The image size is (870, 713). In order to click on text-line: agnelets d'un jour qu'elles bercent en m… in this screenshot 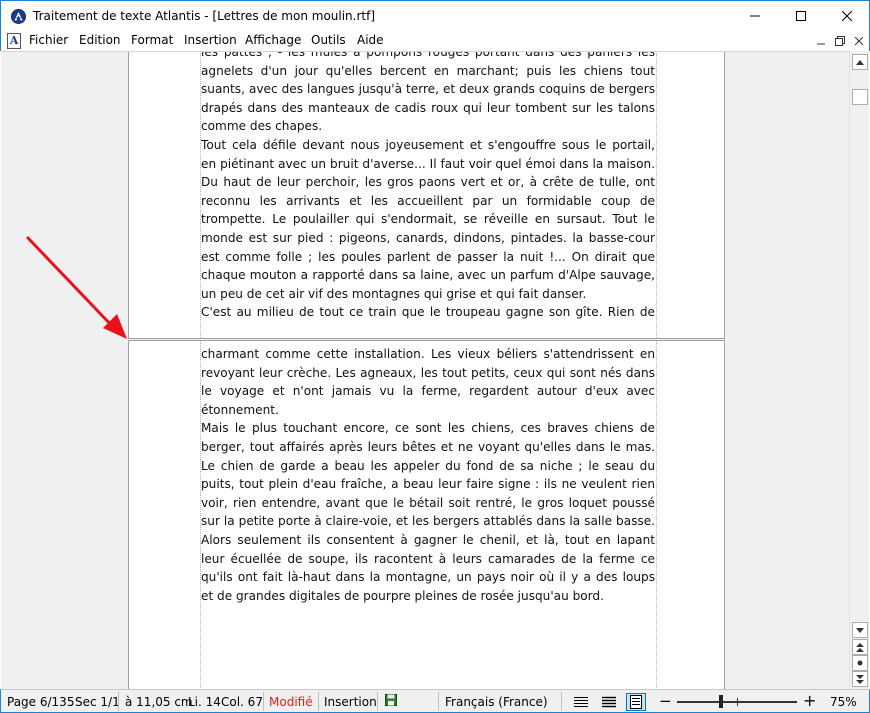, I will do `click(428, 71)`.